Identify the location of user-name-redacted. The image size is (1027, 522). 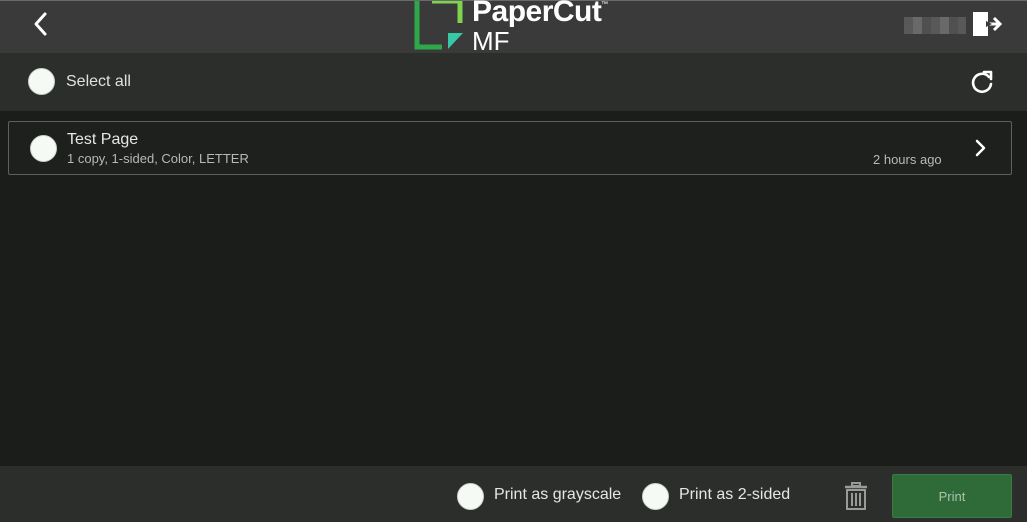
(935, 25).